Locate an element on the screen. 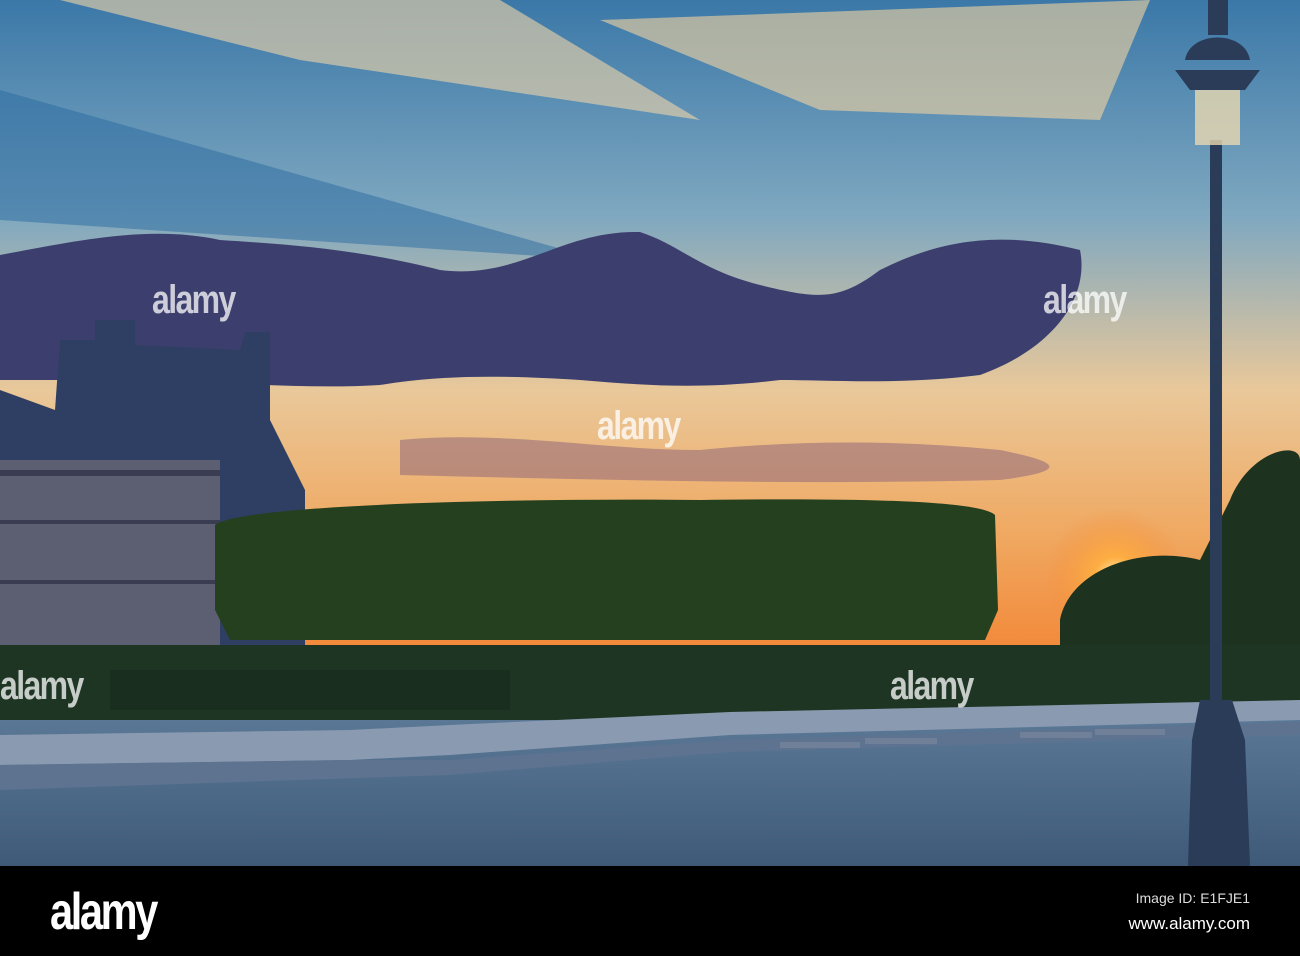 This screenshot has height=956, width=1300. footer: alamy Image ID: E1FJE1 www.alamy.com is located at coordinates (650, 911).